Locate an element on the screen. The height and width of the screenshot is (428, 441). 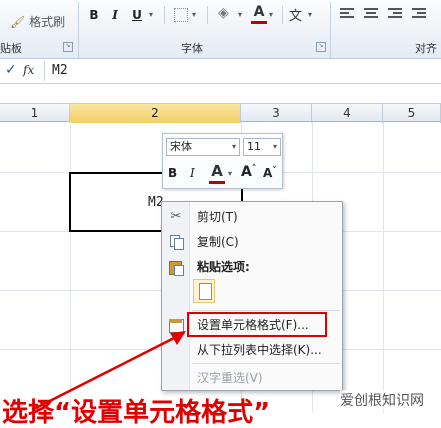
font-name-dropdown-icon: ▾ is located at coordinates (234, 147).